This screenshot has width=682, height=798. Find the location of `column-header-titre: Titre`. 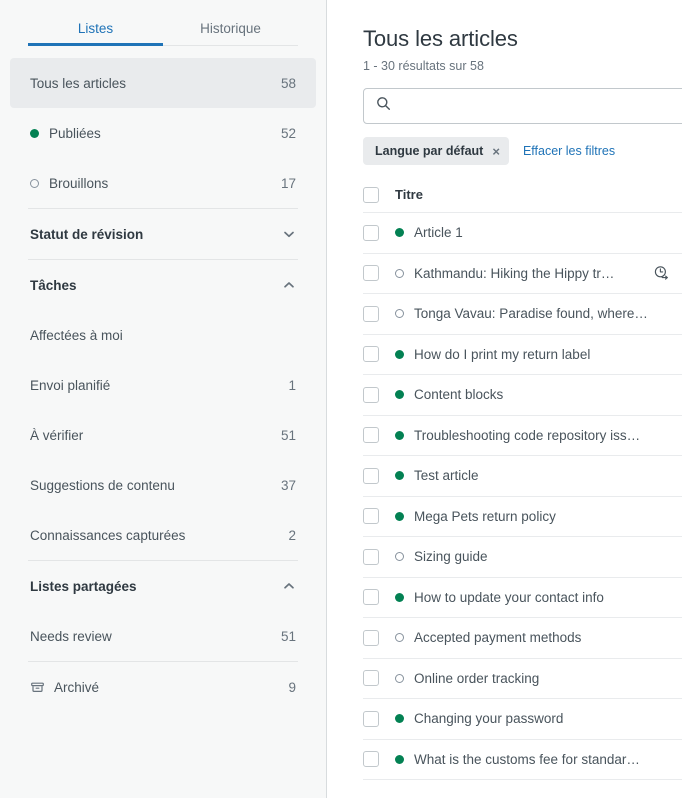

column-header-titre: Titre is located at coordinates (409, 194).